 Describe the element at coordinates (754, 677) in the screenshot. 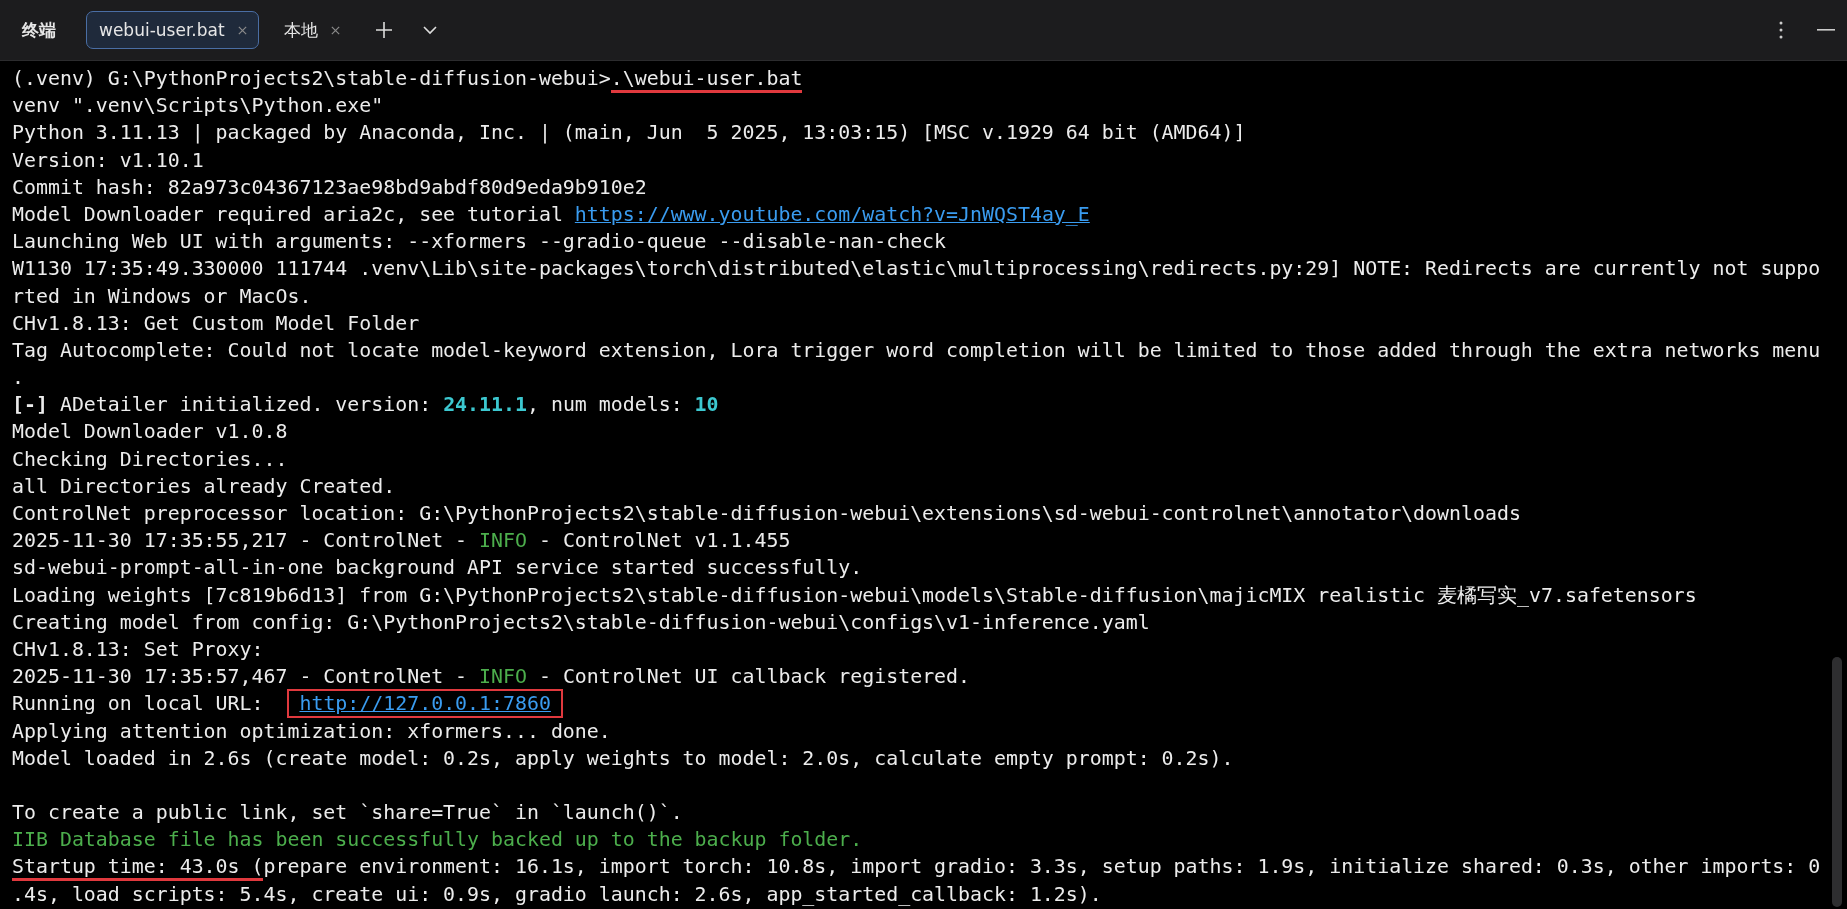

I see `output-text: - ControlNet UI callback registered.` at that location.